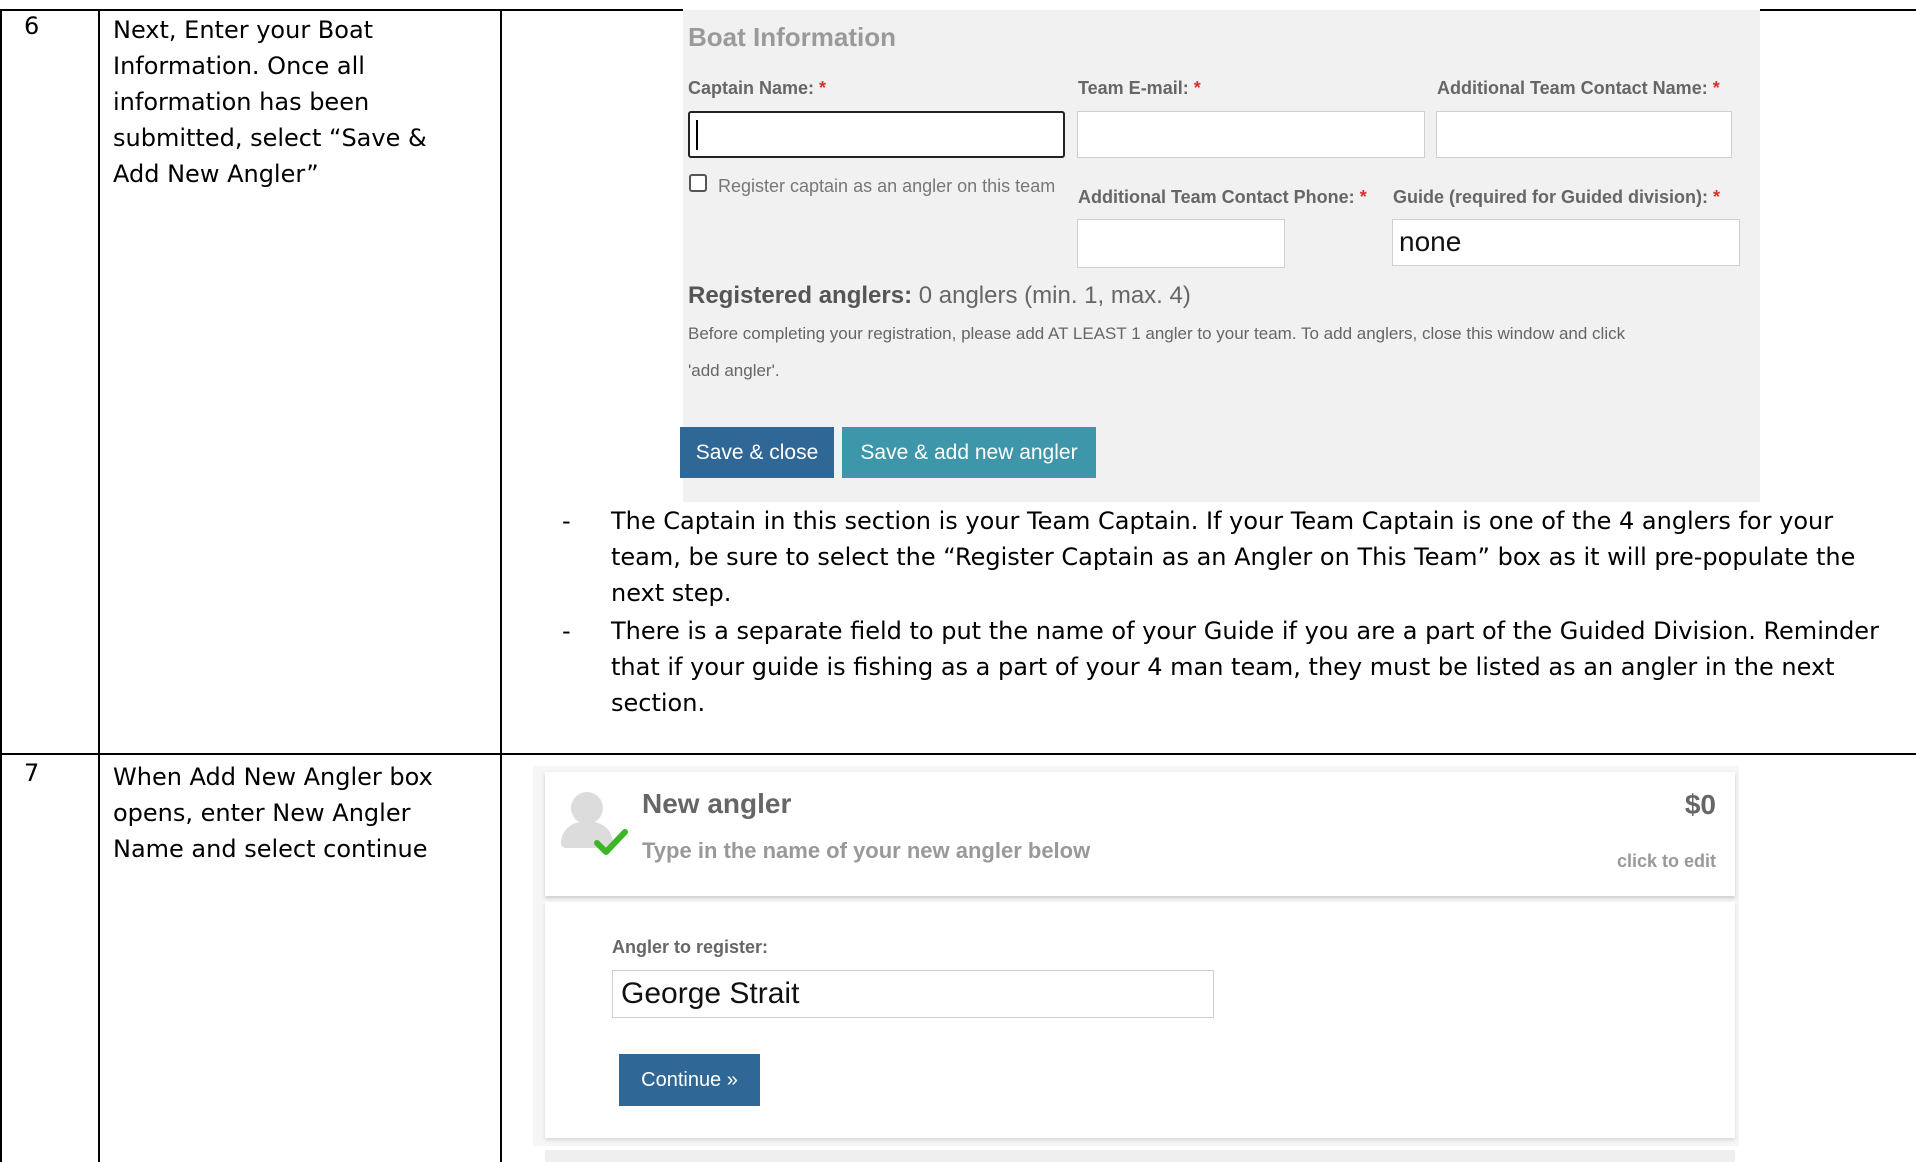 This screenshot has width=1916, height=1162. I want to click on captain-name-input, so click(876, 134).